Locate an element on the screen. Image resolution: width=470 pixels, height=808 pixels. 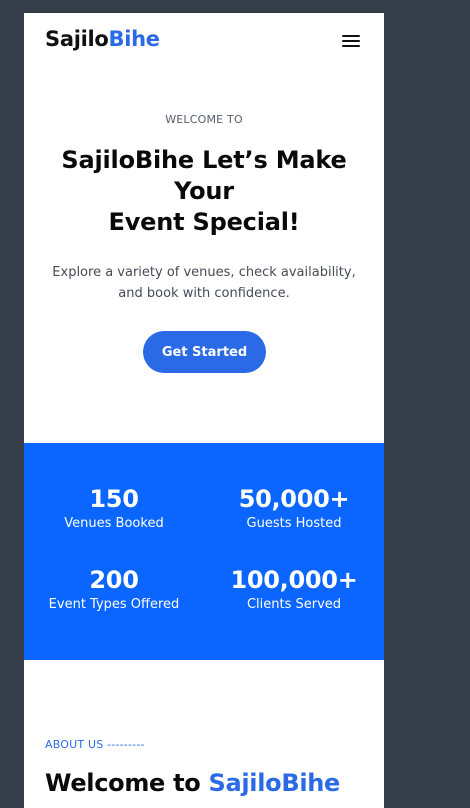
hero-title-line3: Event Special! is located at coordinates (204, 222).